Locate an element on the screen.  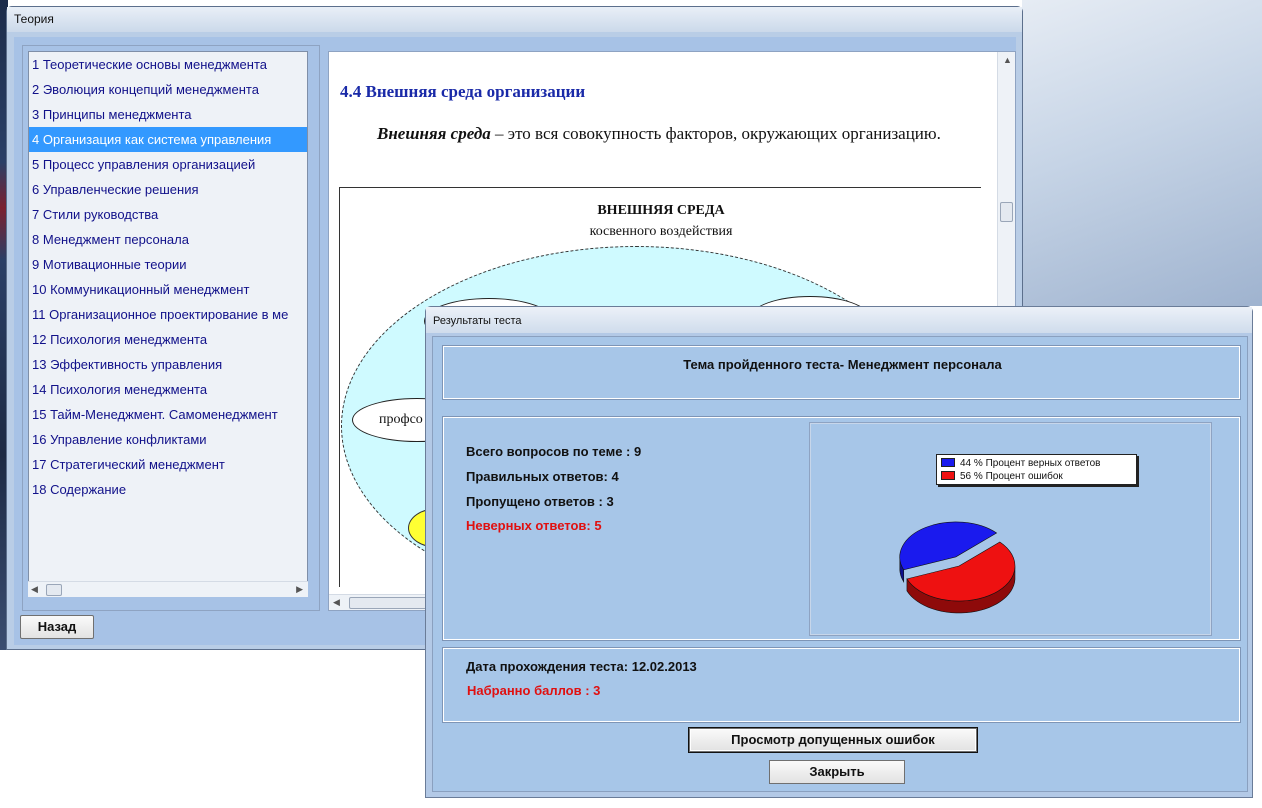
theory-window-title: Теория is located at coordinates (514, 19).